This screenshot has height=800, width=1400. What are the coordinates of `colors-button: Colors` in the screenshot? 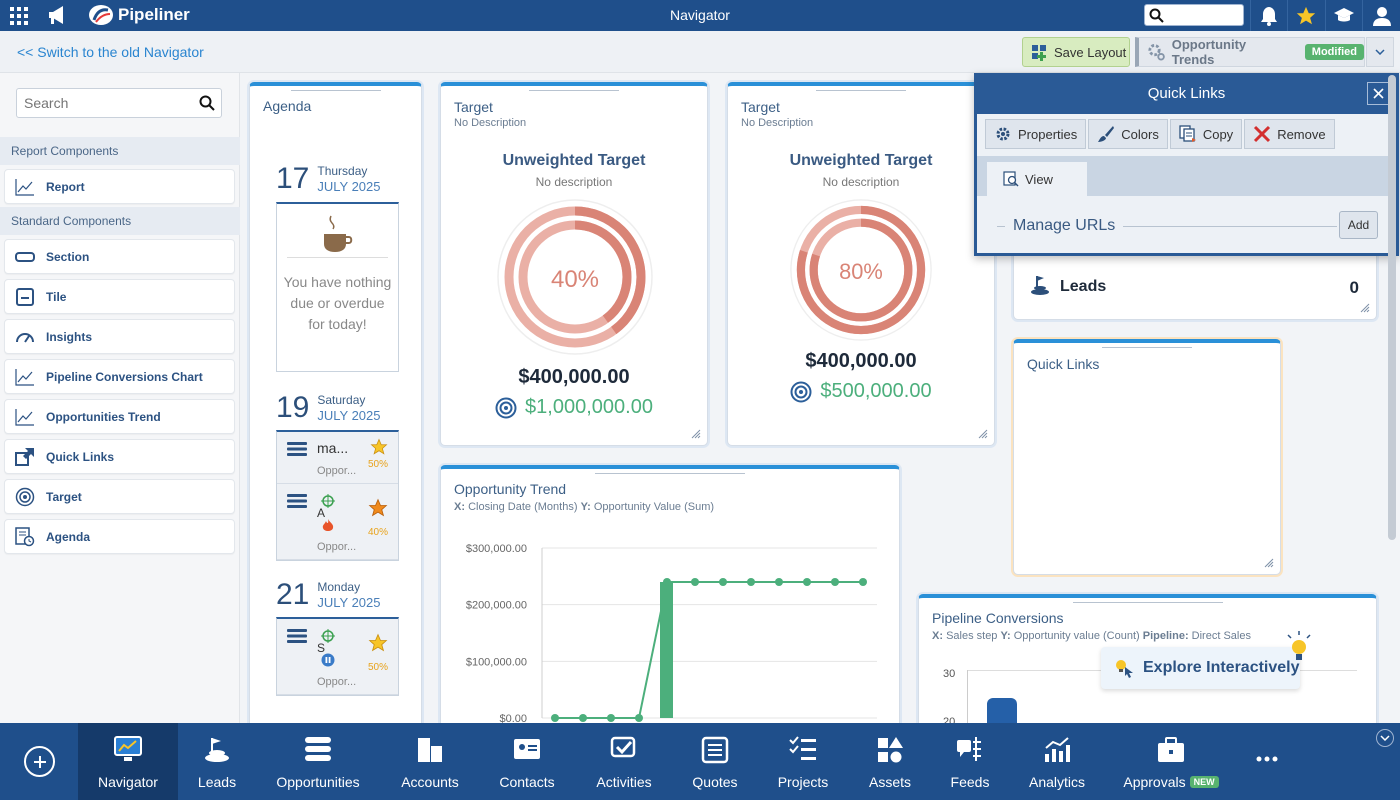 It's located at (1128, 134).